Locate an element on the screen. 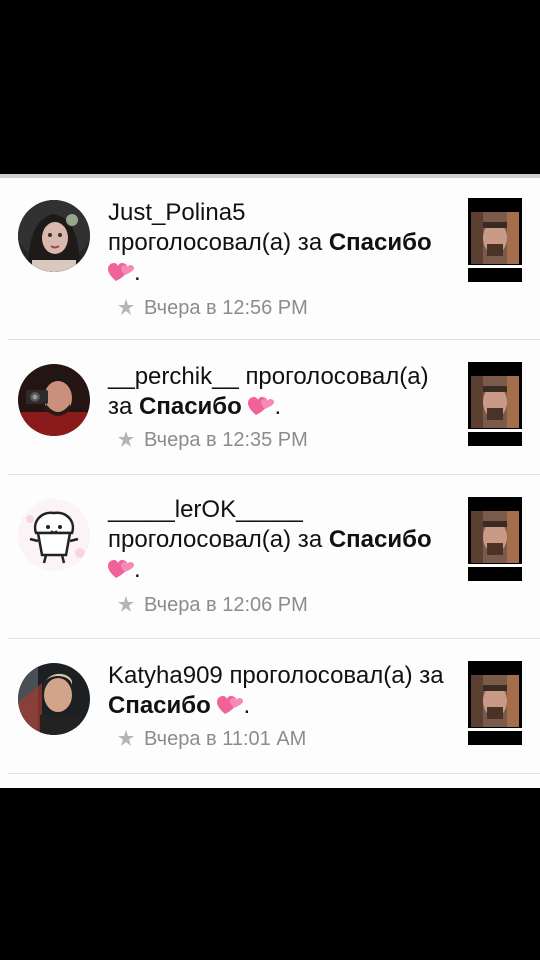 This screenshot has height=960, width=540. timestamp: Вчера в 12:06 PM is located at coordinates (213, 605).